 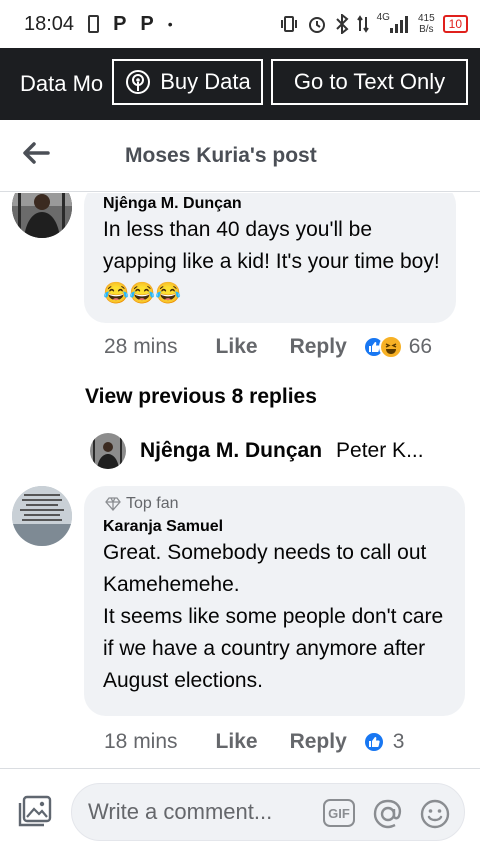 What do you see at coordinates (420, 346) in the screenshot?
I see `reaction-count: 66` at bounding box center [420, 346].